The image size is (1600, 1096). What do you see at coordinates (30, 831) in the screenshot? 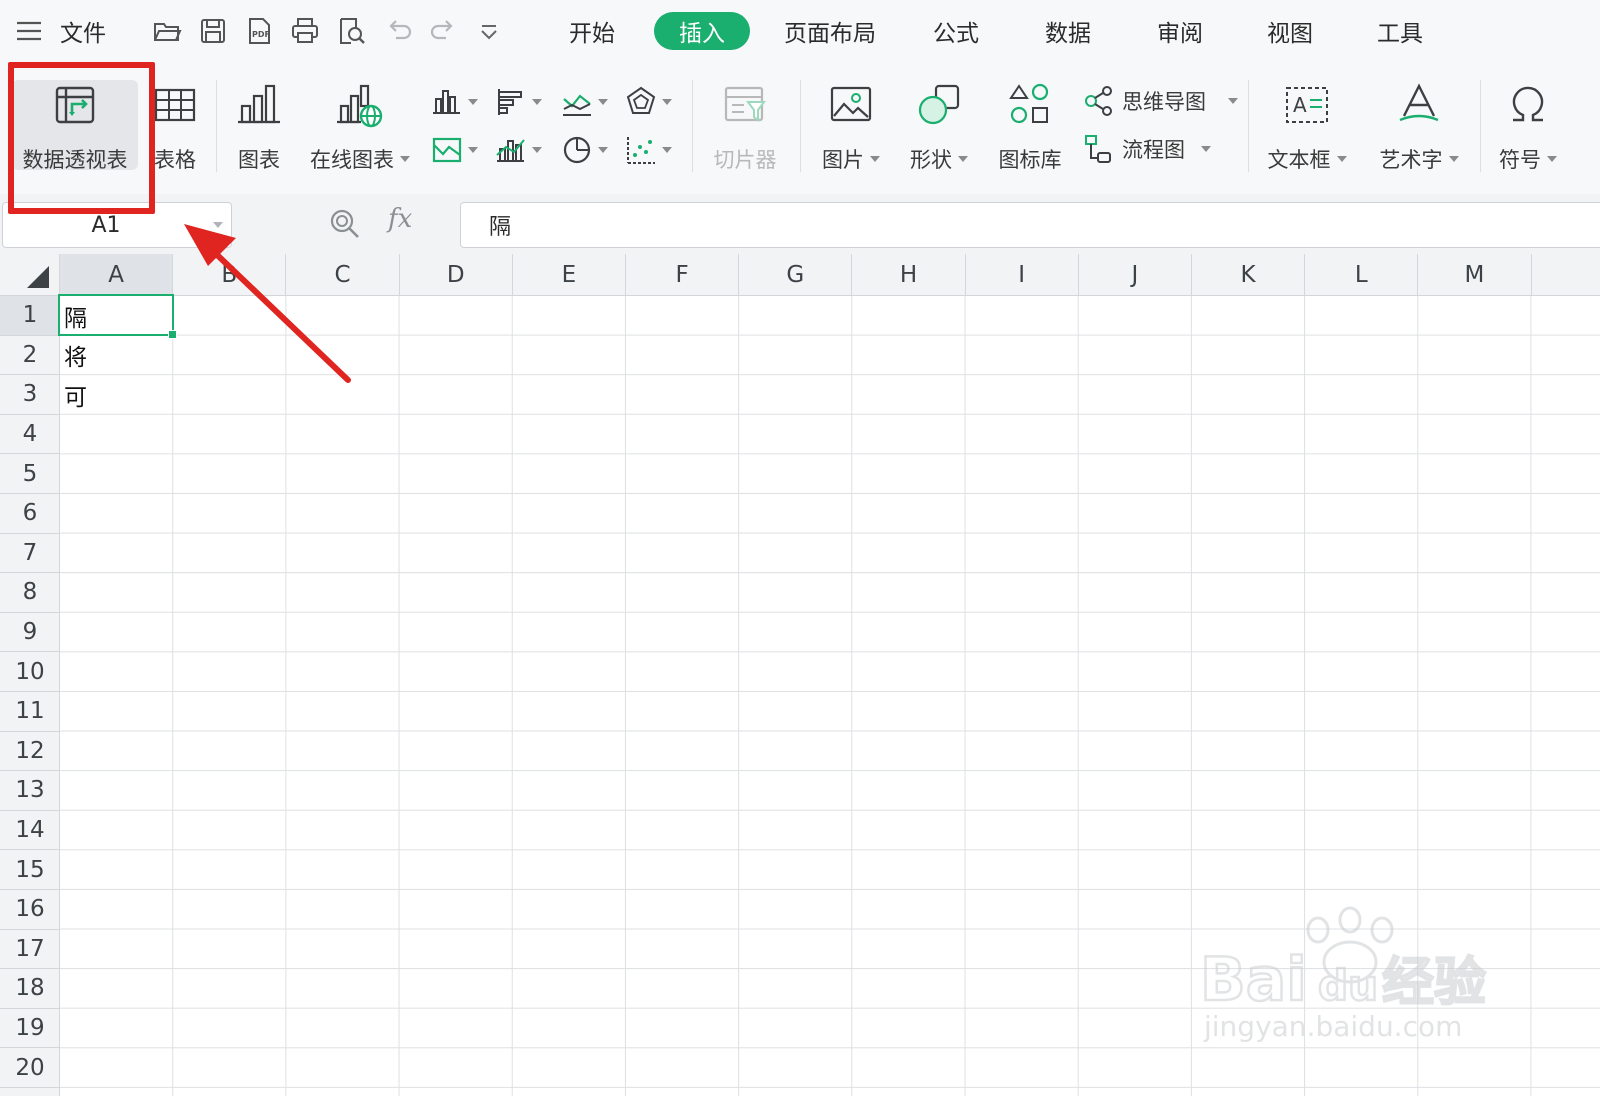
I see `row-header-14: 14` at bounding box center [30, 831].